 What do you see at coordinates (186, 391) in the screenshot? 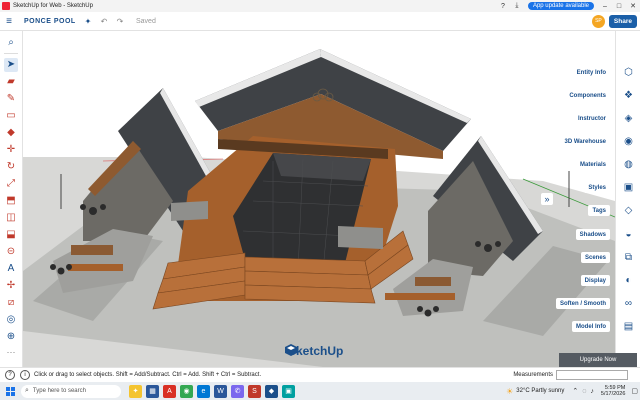
I see `chrome-icon: ◉` at bounding box center [186, 391].